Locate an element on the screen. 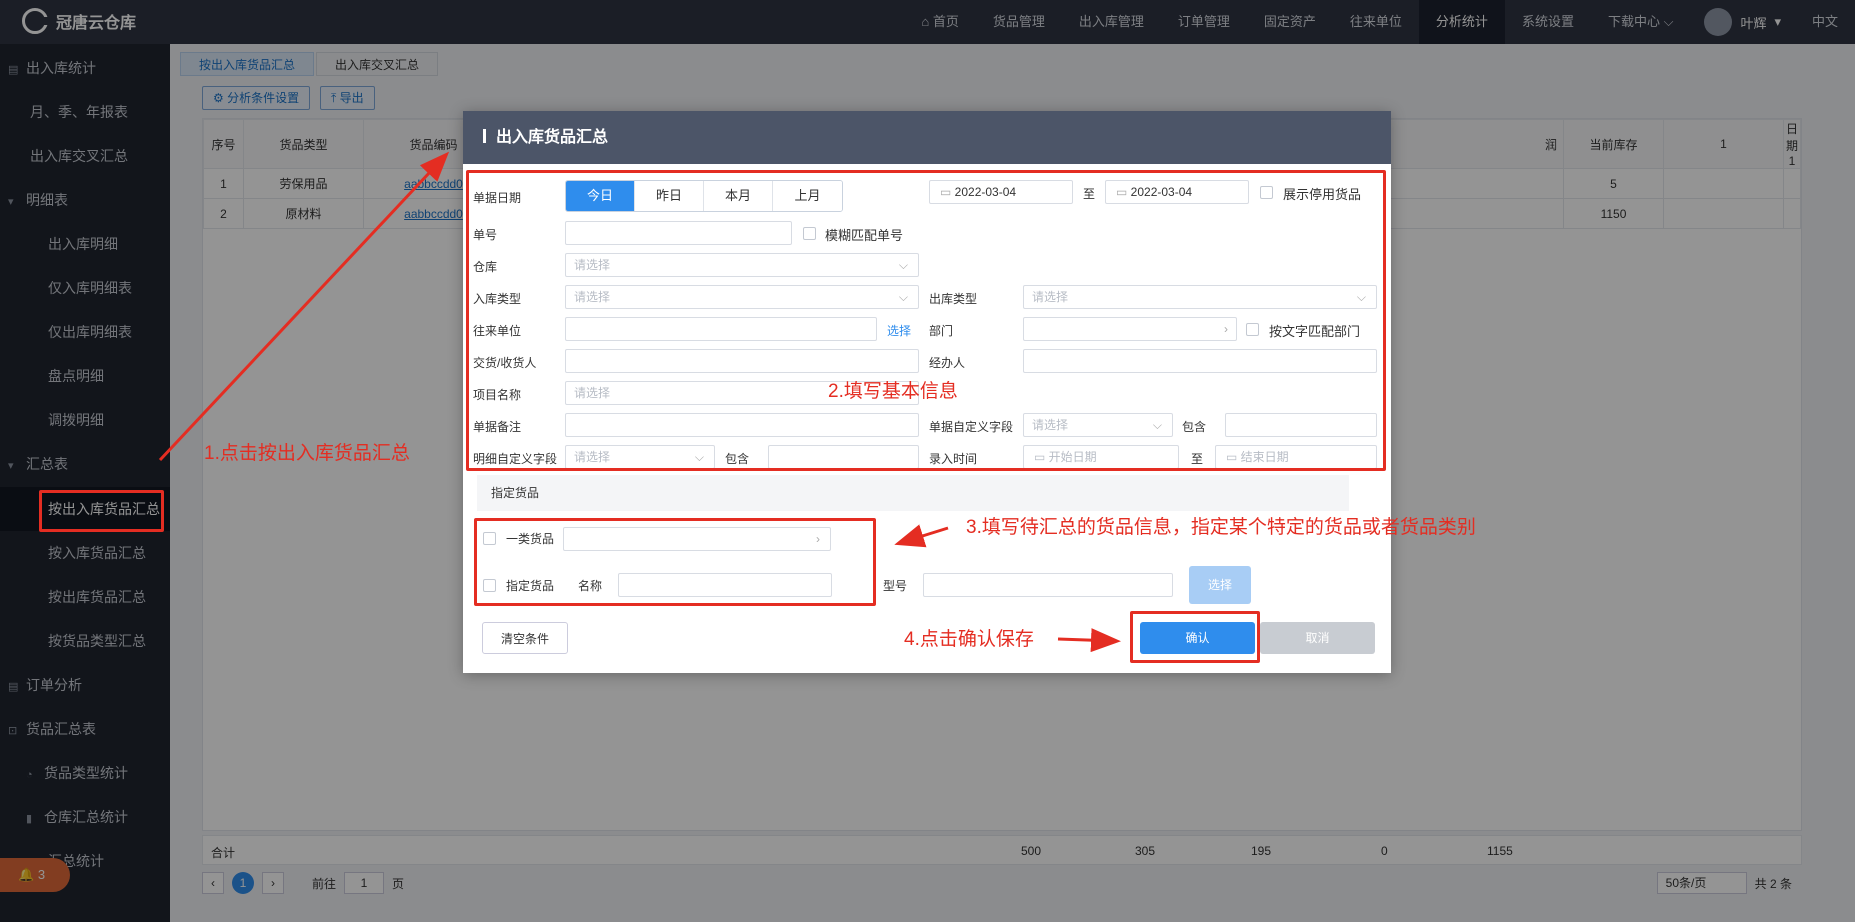  arrow-step4 is located at coordinates (1089, 640).